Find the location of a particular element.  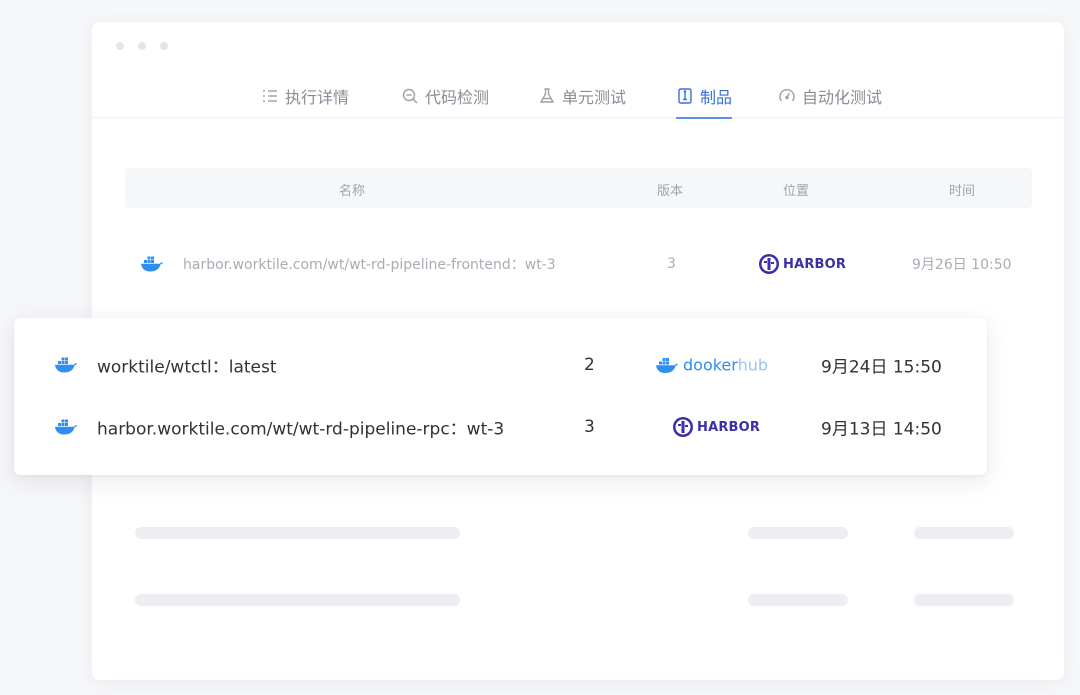

dockerhub-logo: dookerhub is located at coordinates (711, 365).